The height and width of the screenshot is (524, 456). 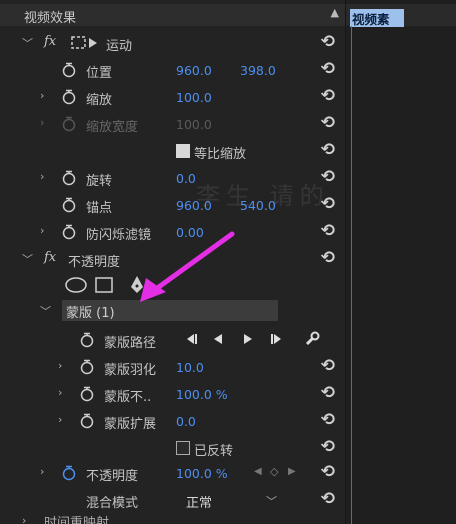 I want to click on timeline-header: 视频素, so click(x=401, y=15).